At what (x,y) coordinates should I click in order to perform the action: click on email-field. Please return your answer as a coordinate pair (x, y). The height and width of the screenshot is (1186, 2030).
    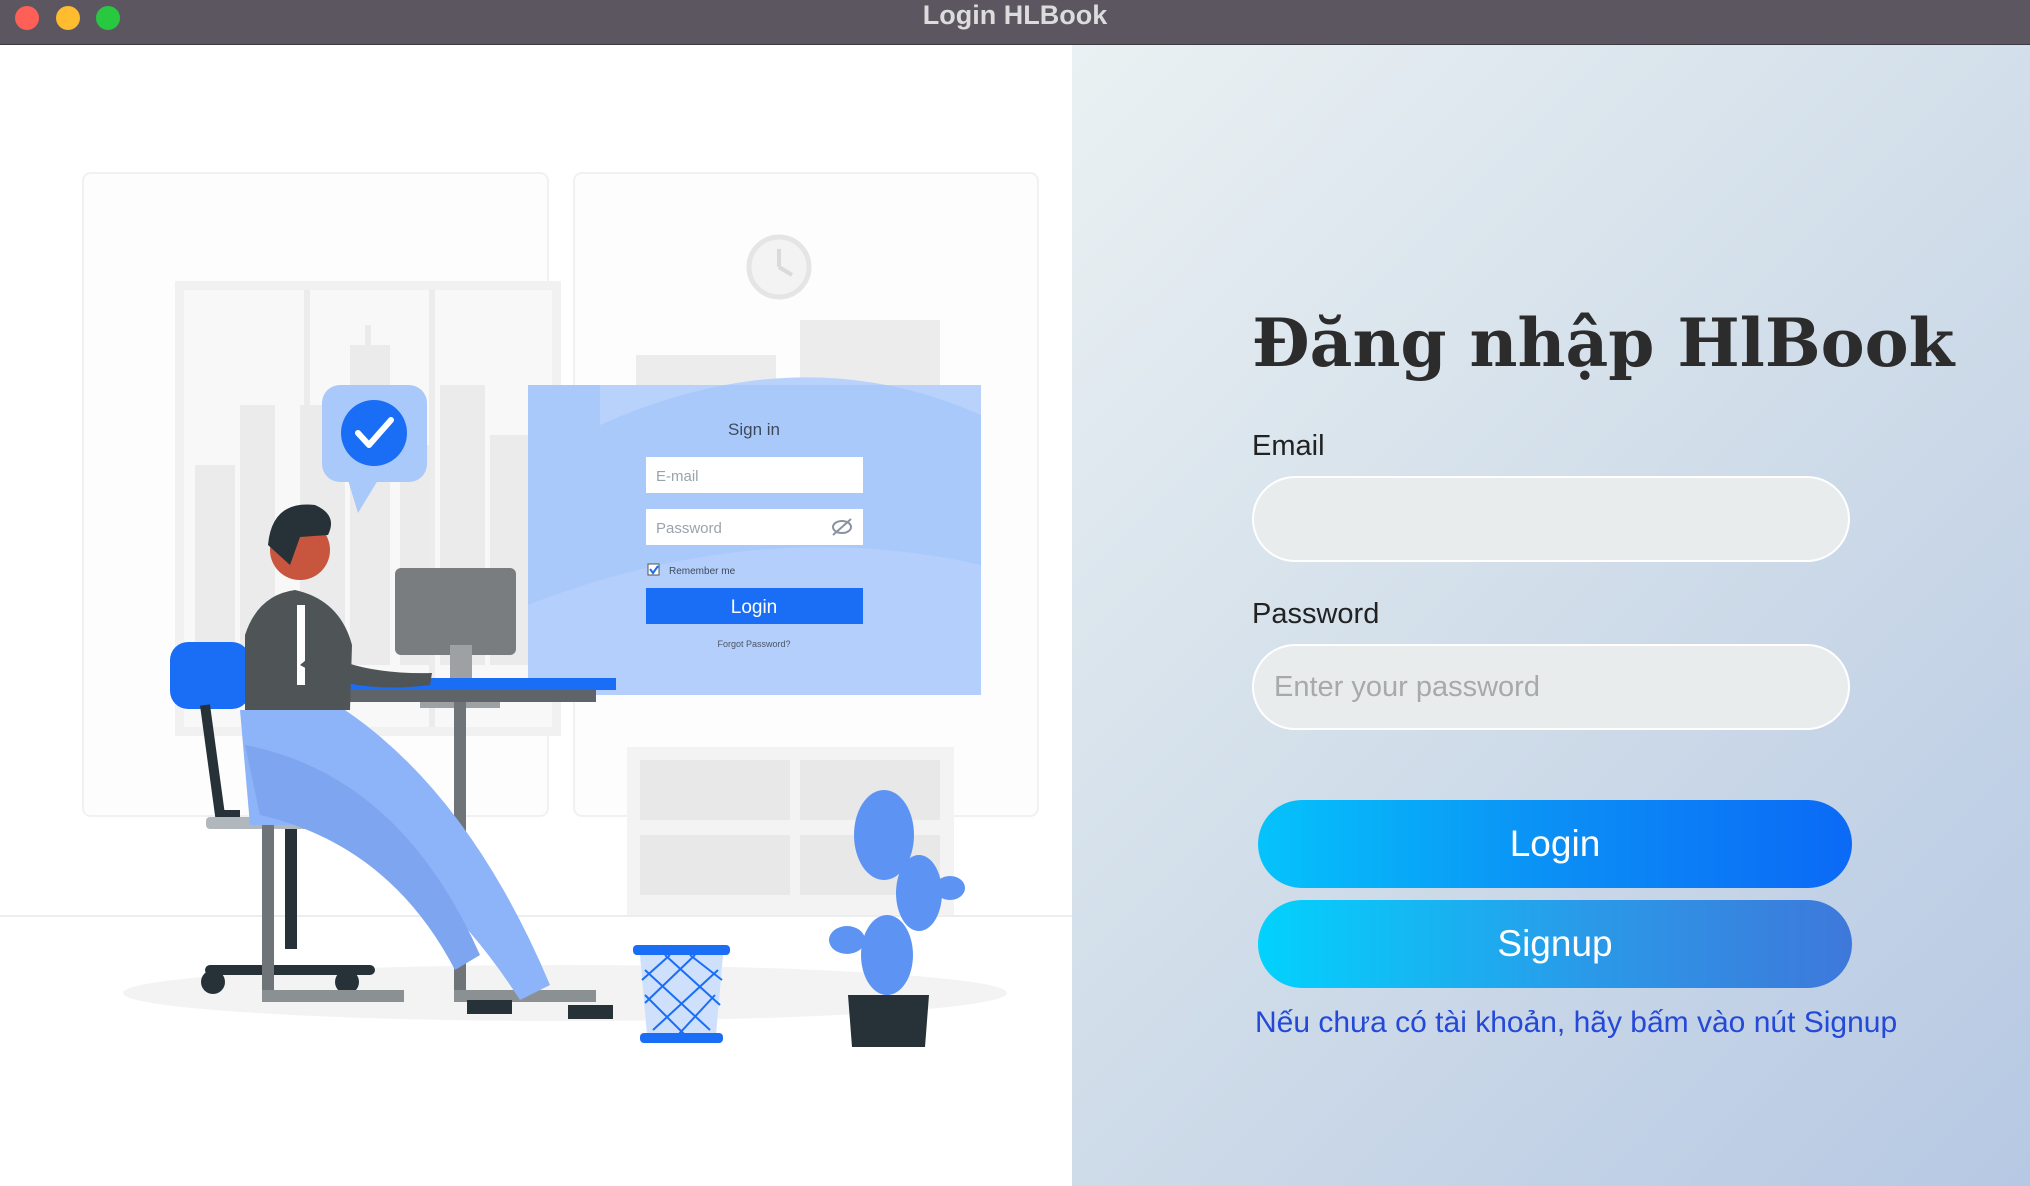
    Looking at the image, I should click on (1551, 519).